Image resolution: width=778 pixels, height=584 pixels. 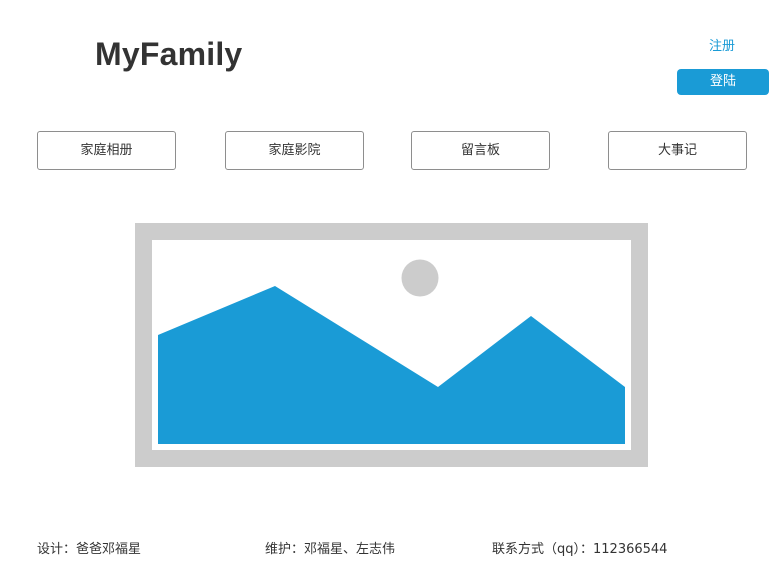 What do you see at coordinates (294, 150) in the screenshot?
I see `nav-family-theater-button: 家庭影院` at bounding box center [294, 150].